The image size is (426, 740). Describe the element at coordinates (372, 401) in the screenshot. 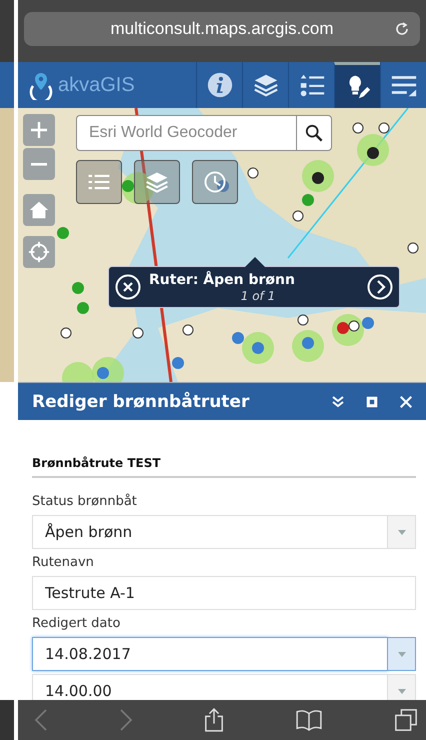

I see `square-icon` at that location.